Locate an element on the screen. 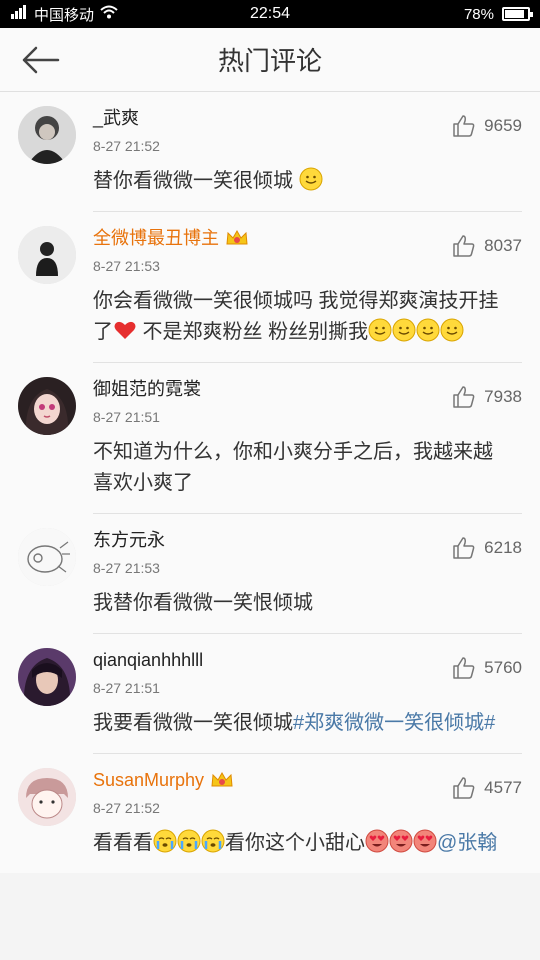  like-count: 9659 is located at coordinates (503, 125).